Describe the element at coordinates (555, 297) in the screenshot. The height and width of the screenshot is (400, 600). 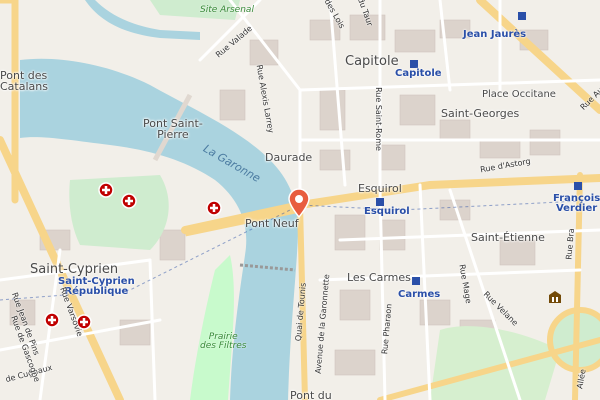
I see `museum-icon` at that location.